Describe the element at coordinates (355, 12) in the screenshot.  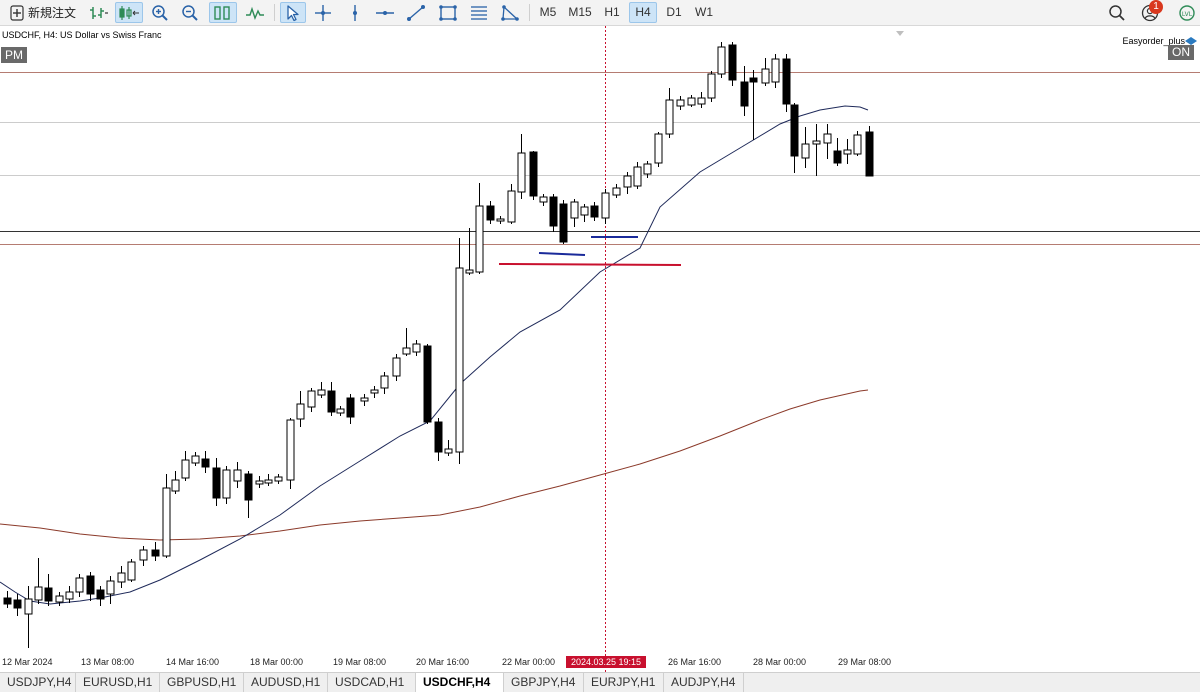
I see `vertical-line-icon` at that location.